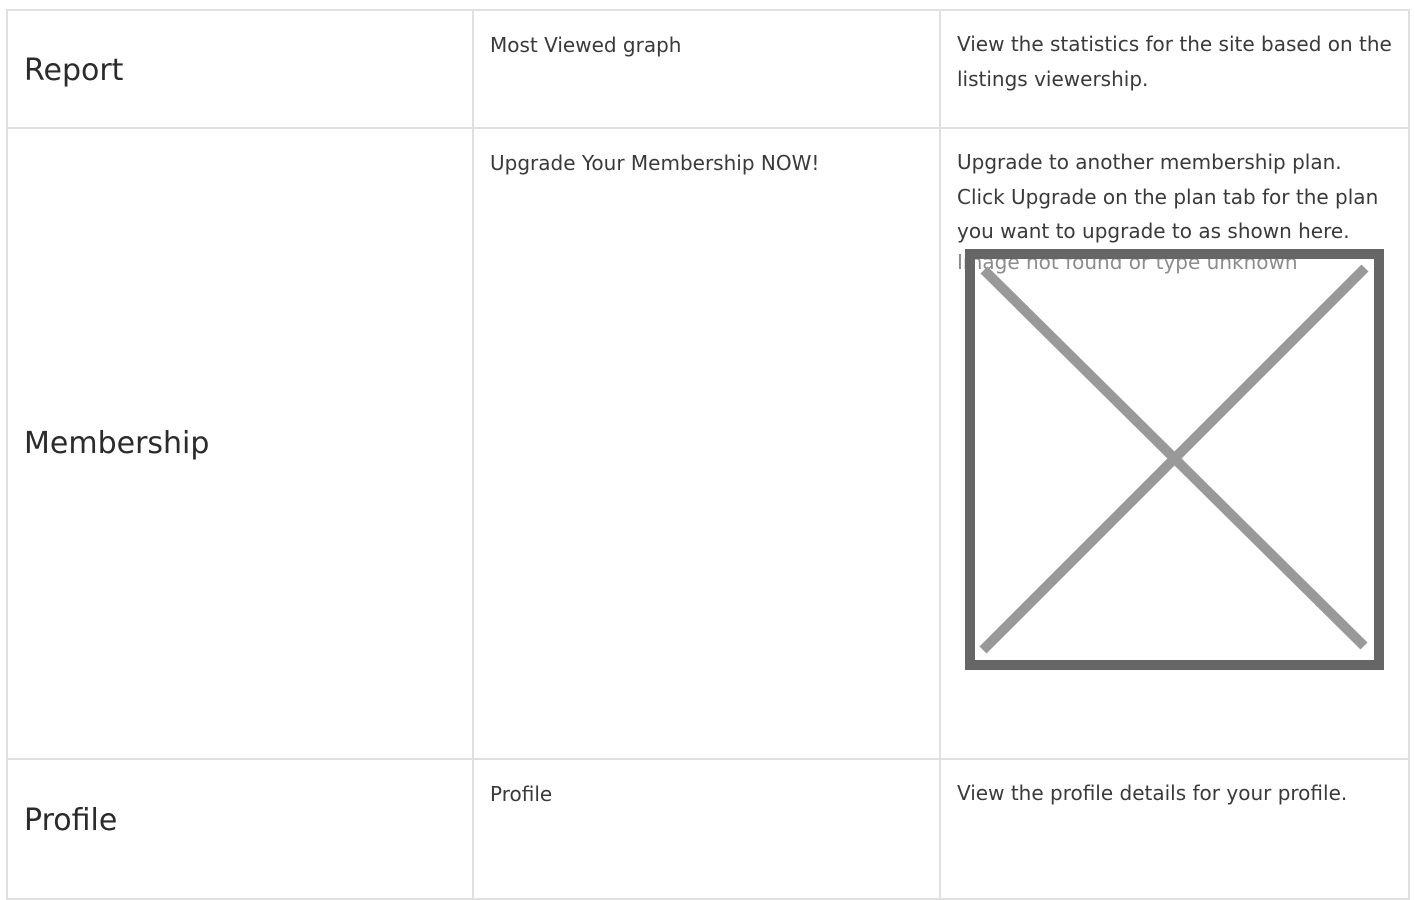  Describe the element at coordinates (117, 443) in the screenshot. I see `section-title-membership: Membership` at that location.